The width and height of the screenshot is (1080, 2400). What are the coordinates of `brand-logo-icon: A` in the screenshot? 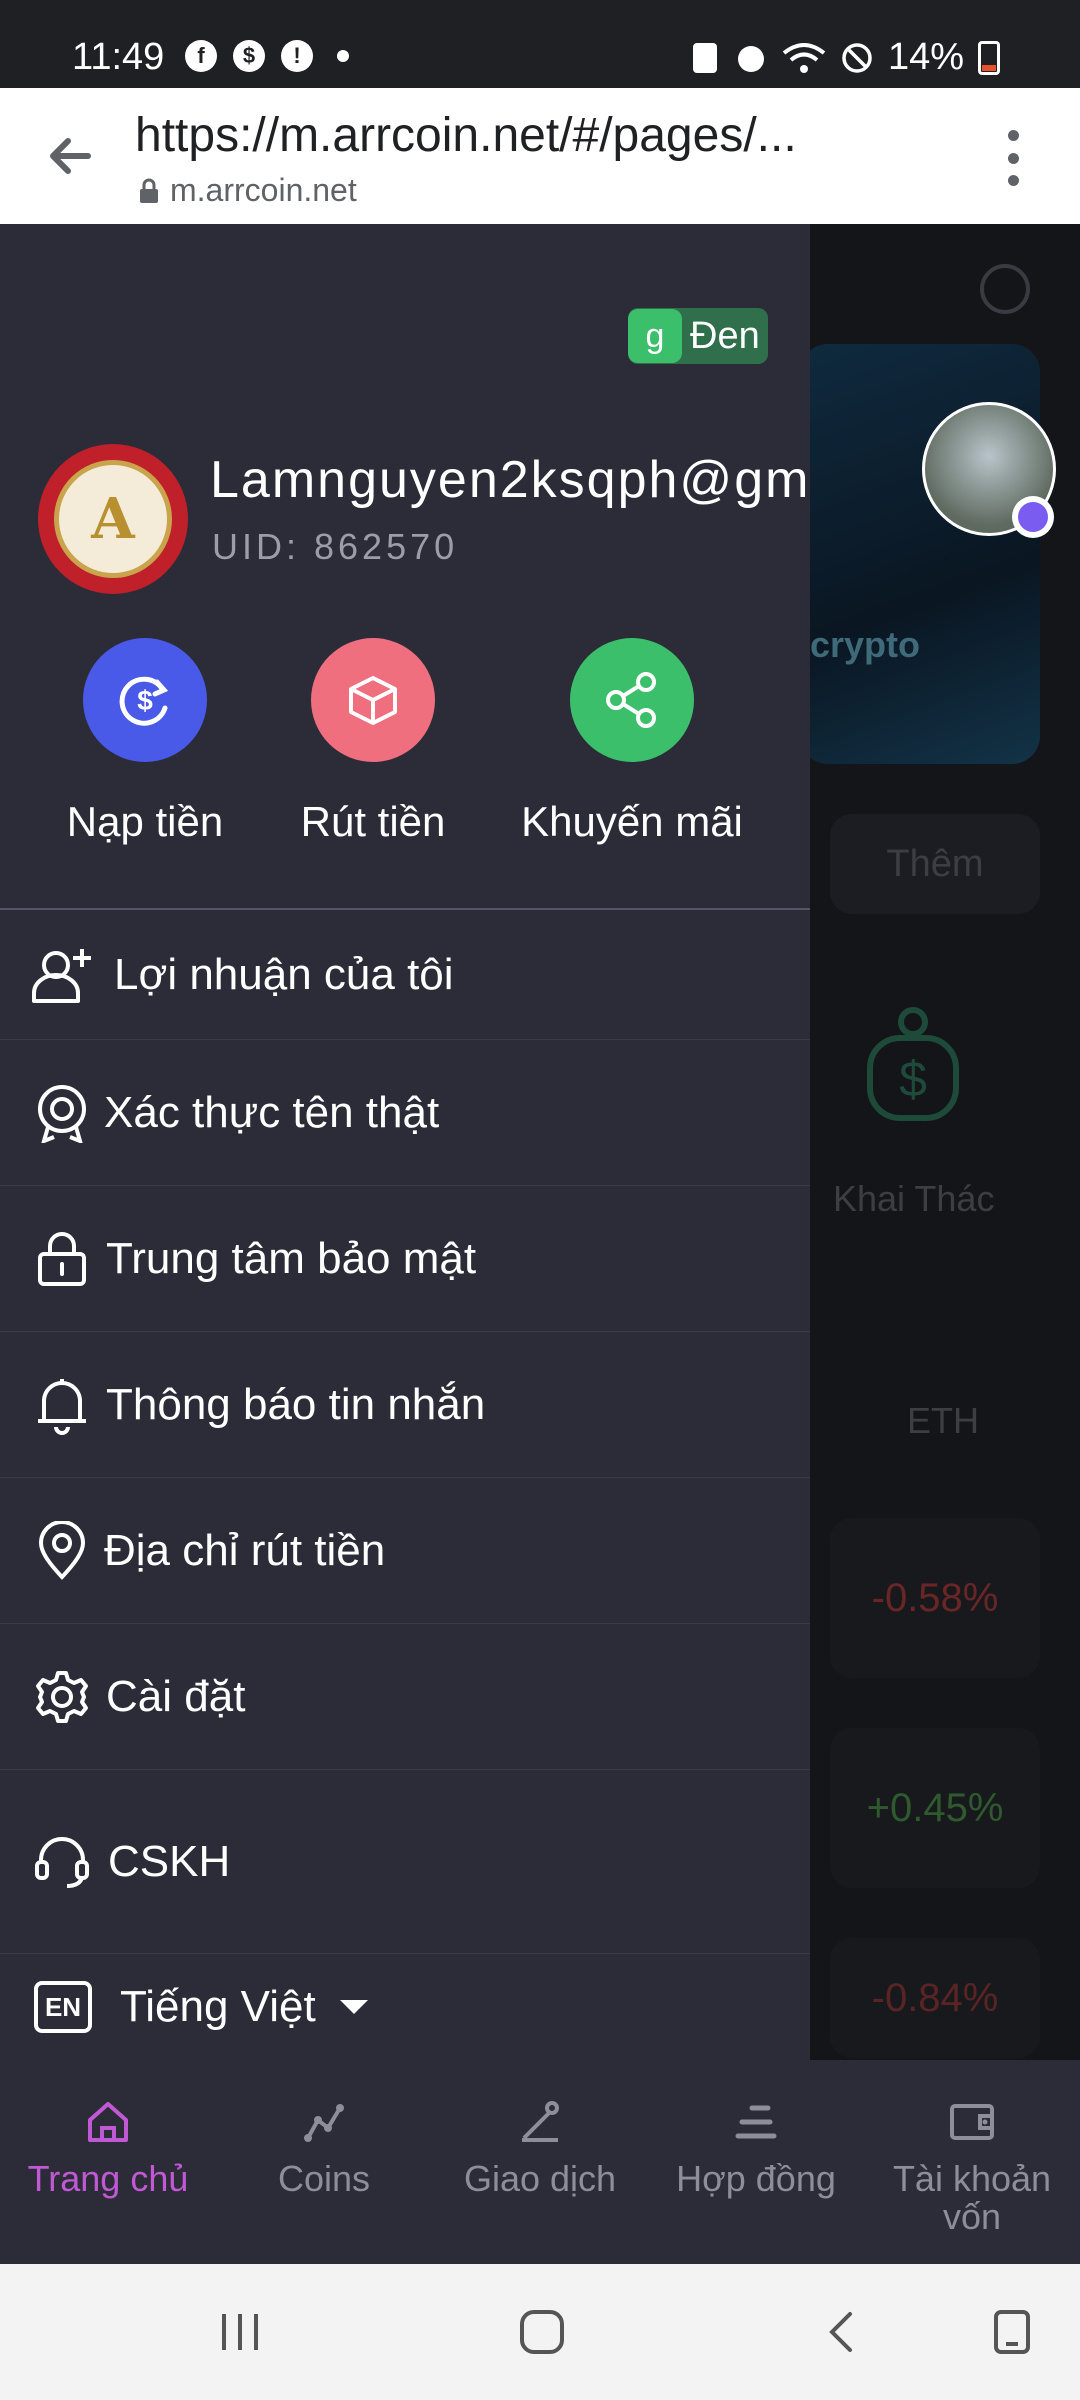 It's located at (113, 519).